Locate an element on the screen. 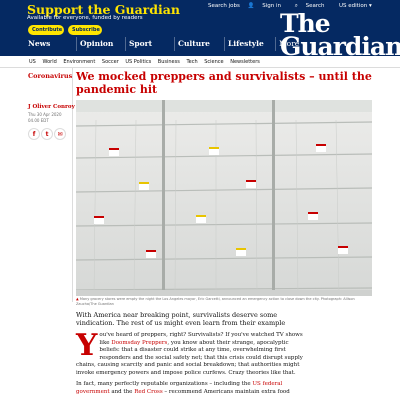 The image size is (400, 400). search-jobs-link: Search jobs is located at coordinates (224, 6).